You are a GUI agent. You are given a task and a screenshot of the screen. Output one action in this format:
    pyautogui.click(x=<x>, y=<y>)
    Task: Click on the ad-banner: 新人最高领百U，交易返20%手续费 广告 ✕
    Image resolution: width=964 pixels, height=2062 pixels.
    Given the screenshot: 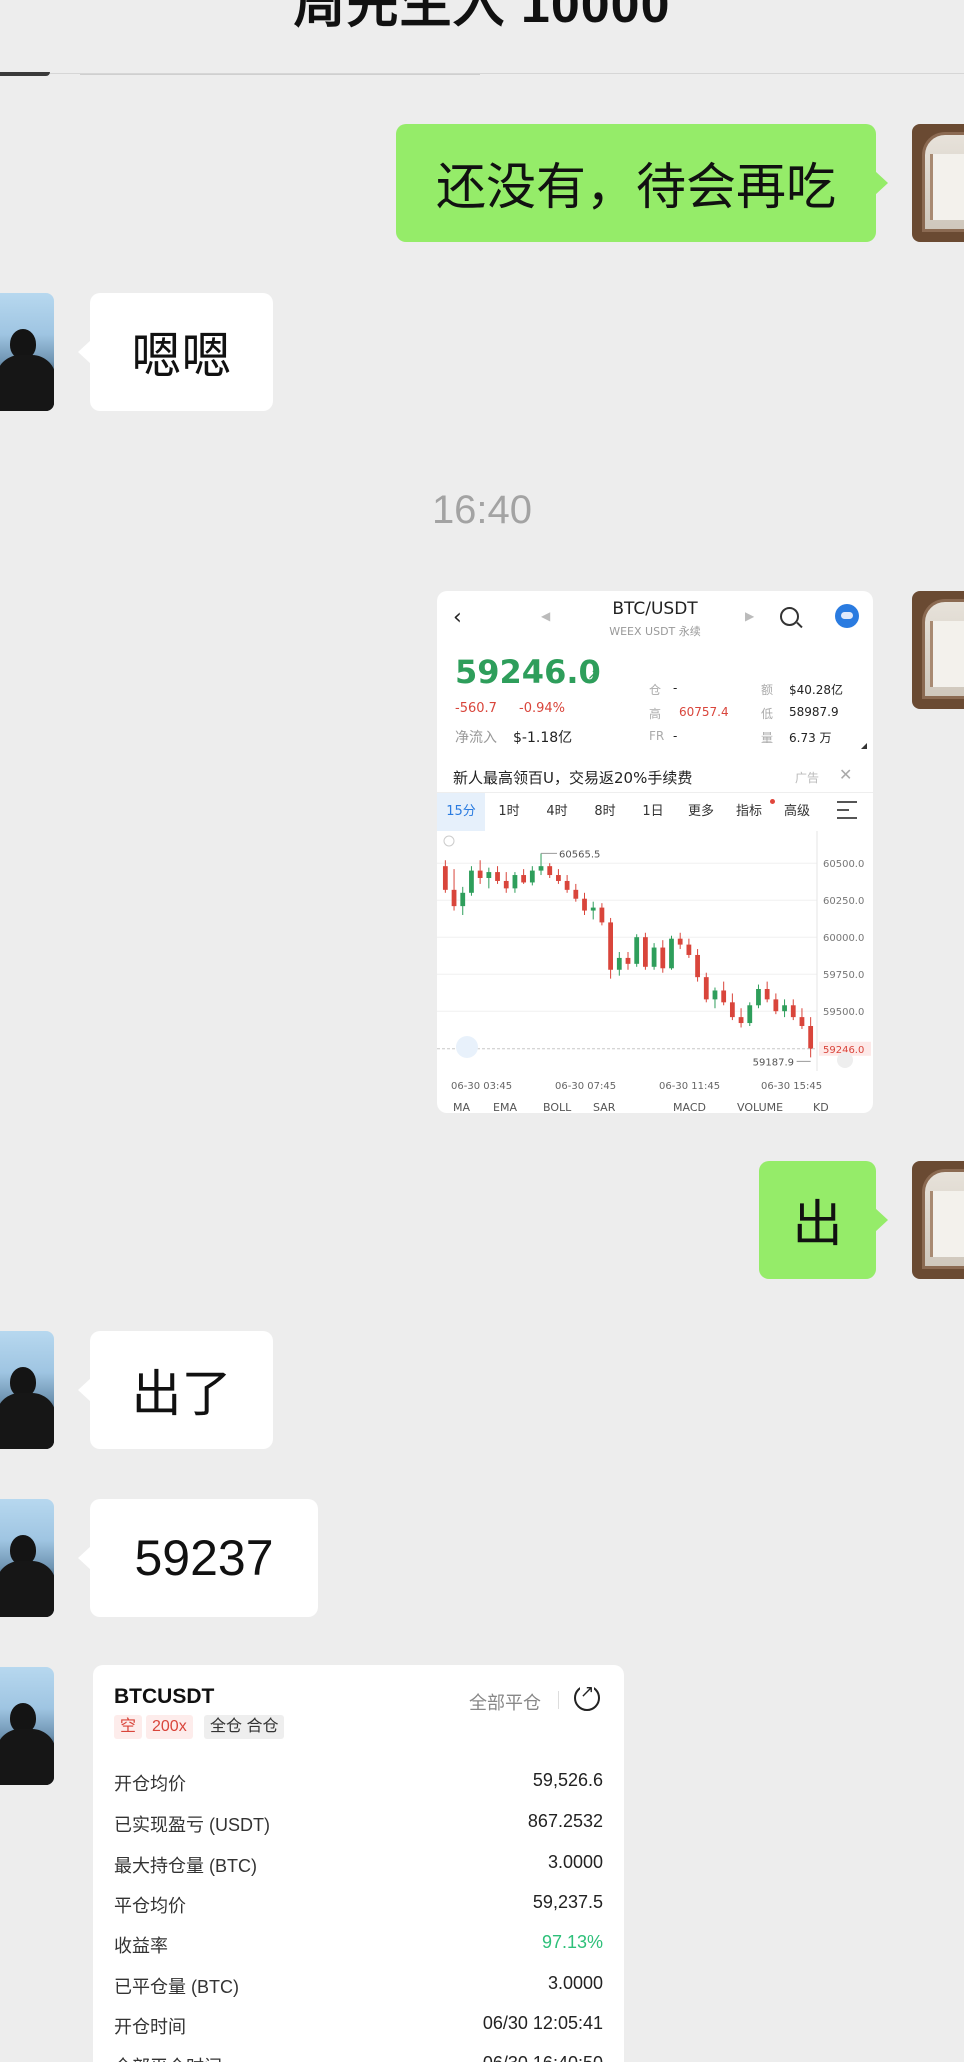 What is the action you would take?
    pyautogui.click(x=655, y=776)
    